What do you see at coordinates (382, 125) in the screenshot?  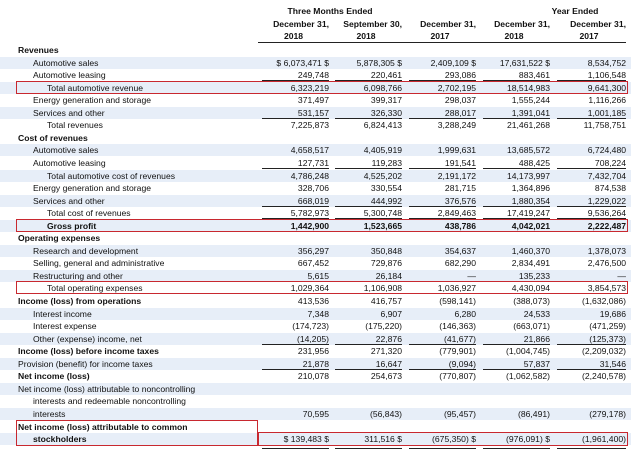 I see `row-value: 6,824,413` at bounding box center [382, 125].